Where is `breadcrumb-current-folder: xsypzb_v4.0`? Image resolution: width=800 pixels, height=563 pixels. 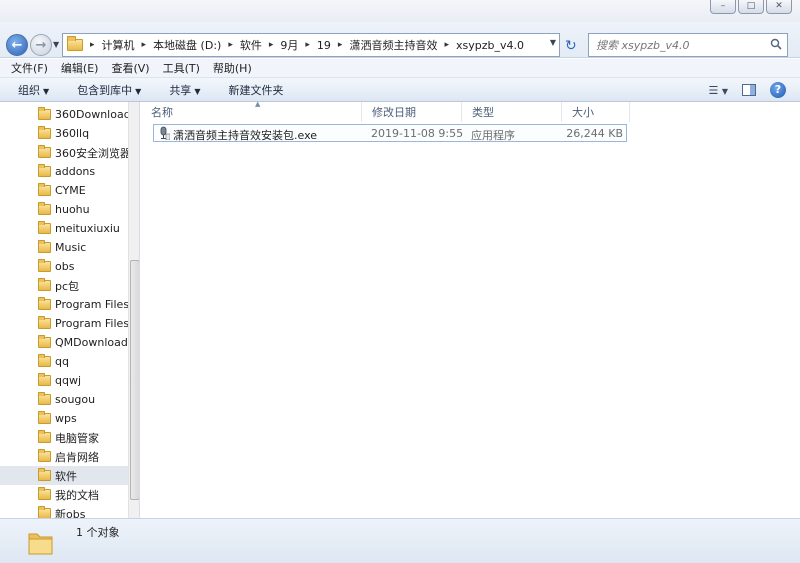 breadcrumb-current-folder: xsypzb_v4.0 is located at coordinates (490, 45).